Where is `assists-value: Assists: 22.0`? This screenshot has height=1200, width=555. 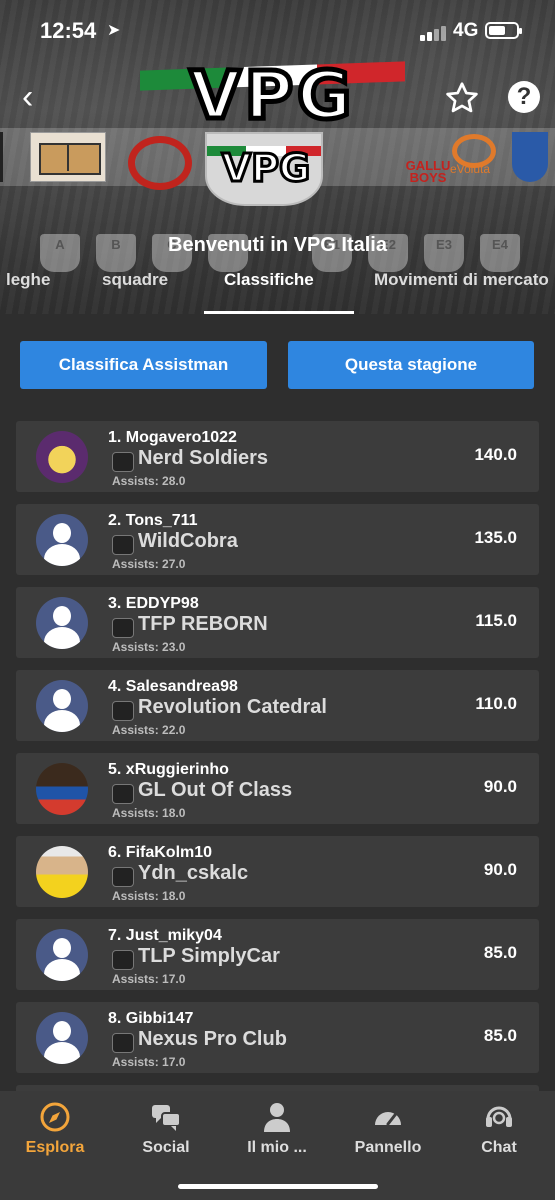 assists-value: Assists: 22.0 is located at coordinates (149, 730).